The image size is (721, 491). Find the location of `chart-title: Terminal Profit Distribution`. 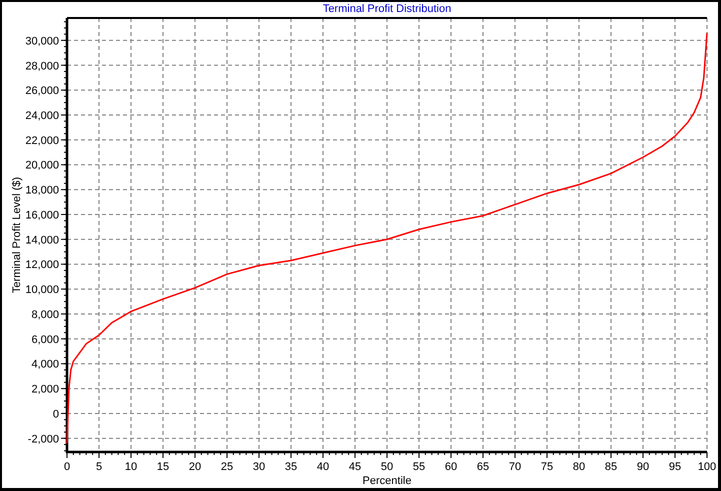

chart-title: Terminal Profit Distribution is located at coordinates (387, 9).